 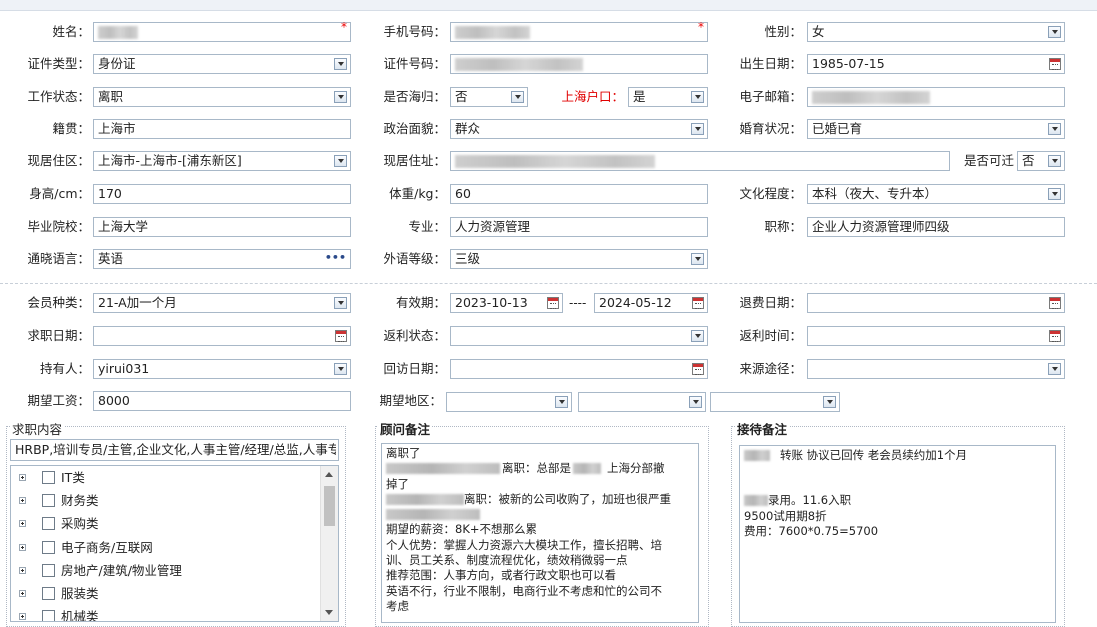 I want to click on native-field: 上海市, so click(x=222, y=129).